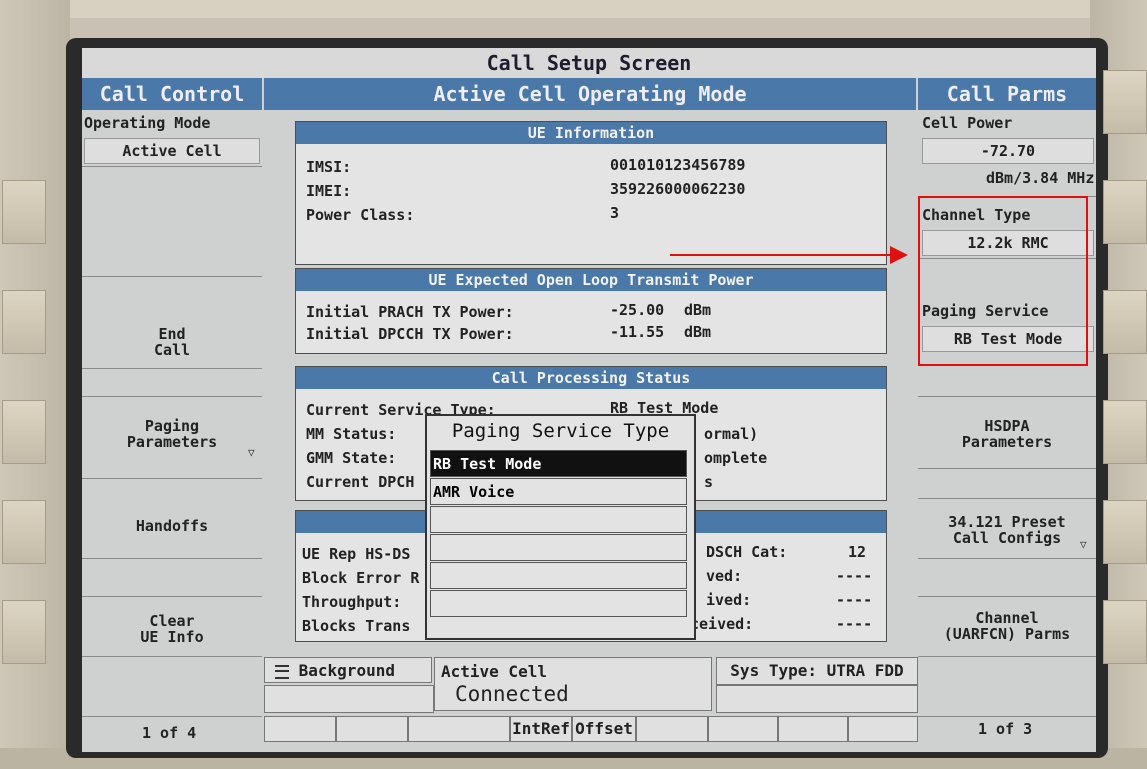 The height and width of the screenshot is (769, 1147). What do you see at coordinates (1007, 538) in the screenshot?
I see `preset-line2: Call Configs` at bounding box center [1007, 538].